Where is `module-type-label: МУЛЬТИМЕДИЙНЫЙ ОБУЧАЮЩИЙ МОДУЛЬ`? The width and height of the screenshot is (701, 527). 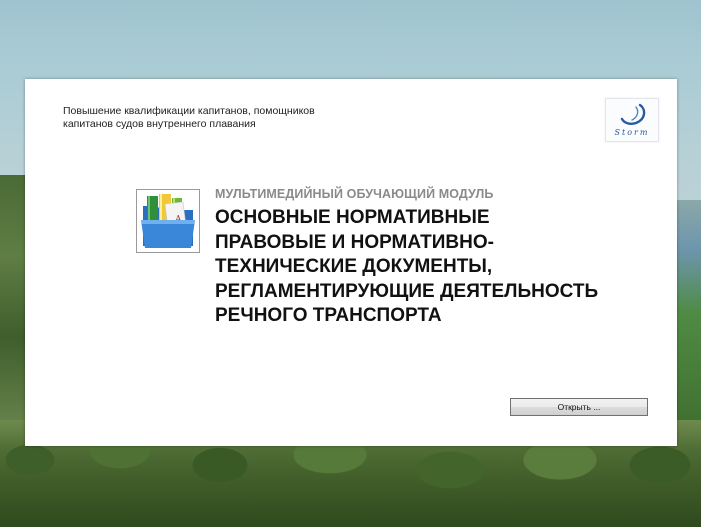
module-type-label: МУЛЬТИМЕДИЙНЫЙ ОБУЧАЮЩИЙ МОДУЛЬ is located at coordinates (354, 194).